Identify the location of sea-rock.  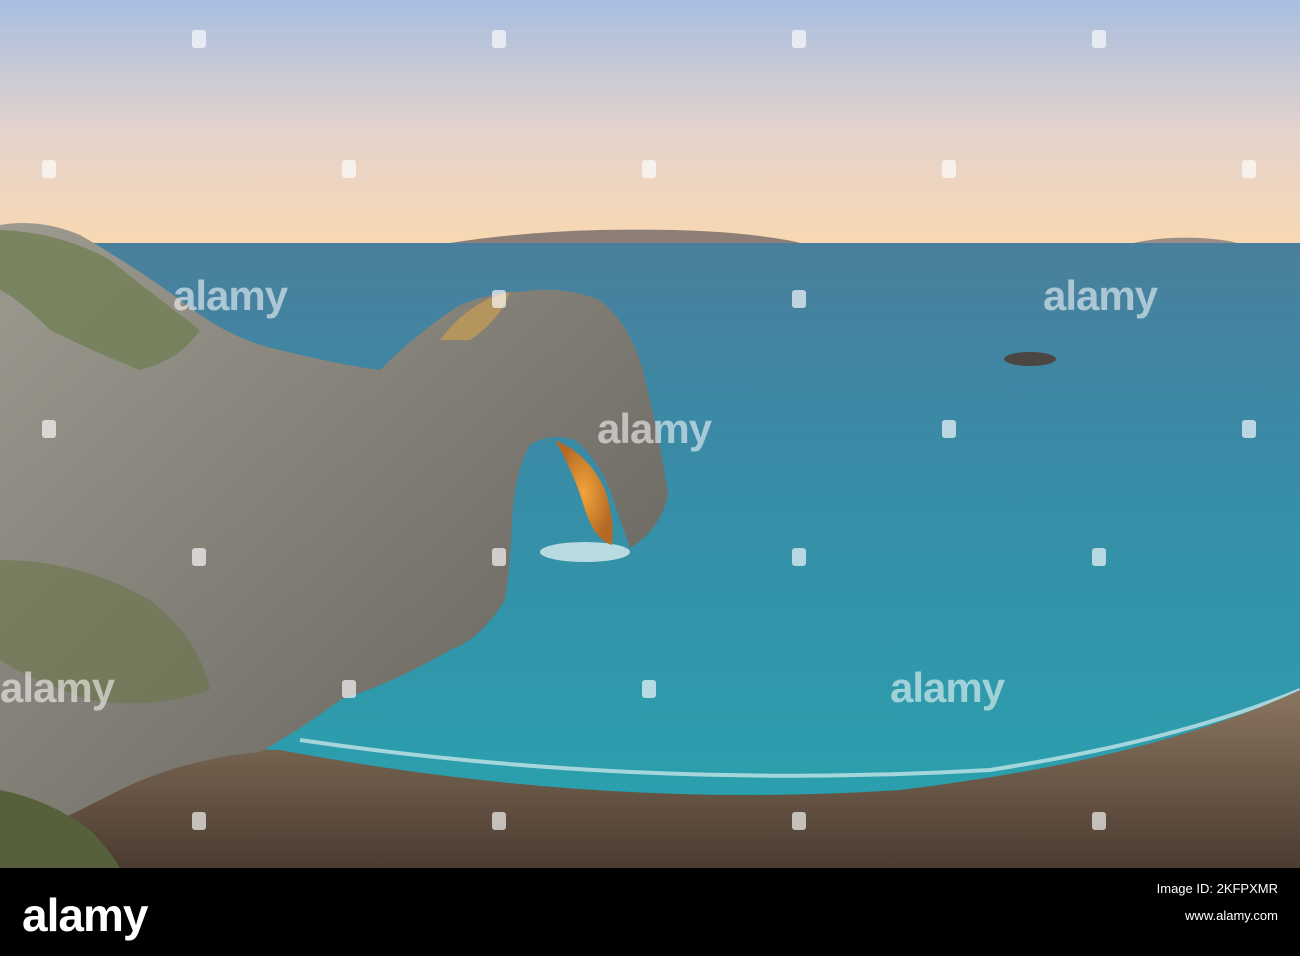
(1030, 359).